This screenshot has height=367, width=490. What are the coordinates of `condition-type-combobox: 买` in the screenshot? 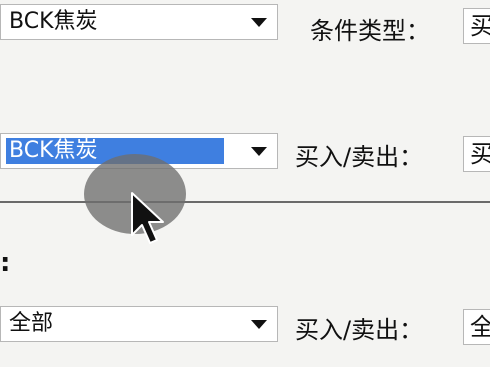 It's located at (476, 26).